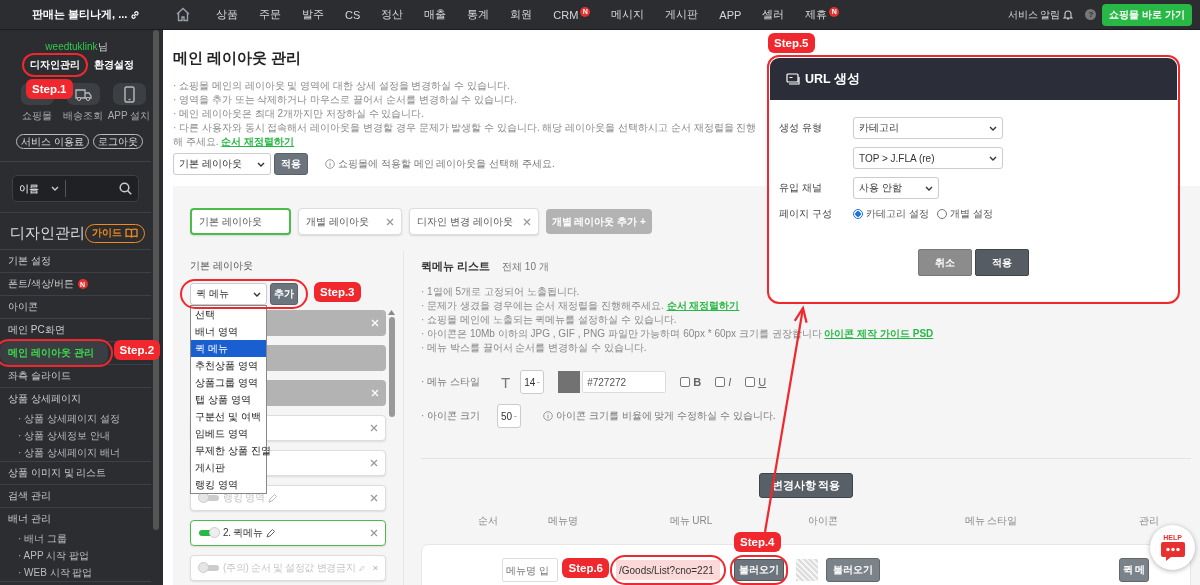  What do you see at coordinates (666, 416) in the screenshot?
I see `hint-text: 아이콘 크기를 비율에 맞게 수정하실 수 있습니다.` at bounding box center [666, 416].